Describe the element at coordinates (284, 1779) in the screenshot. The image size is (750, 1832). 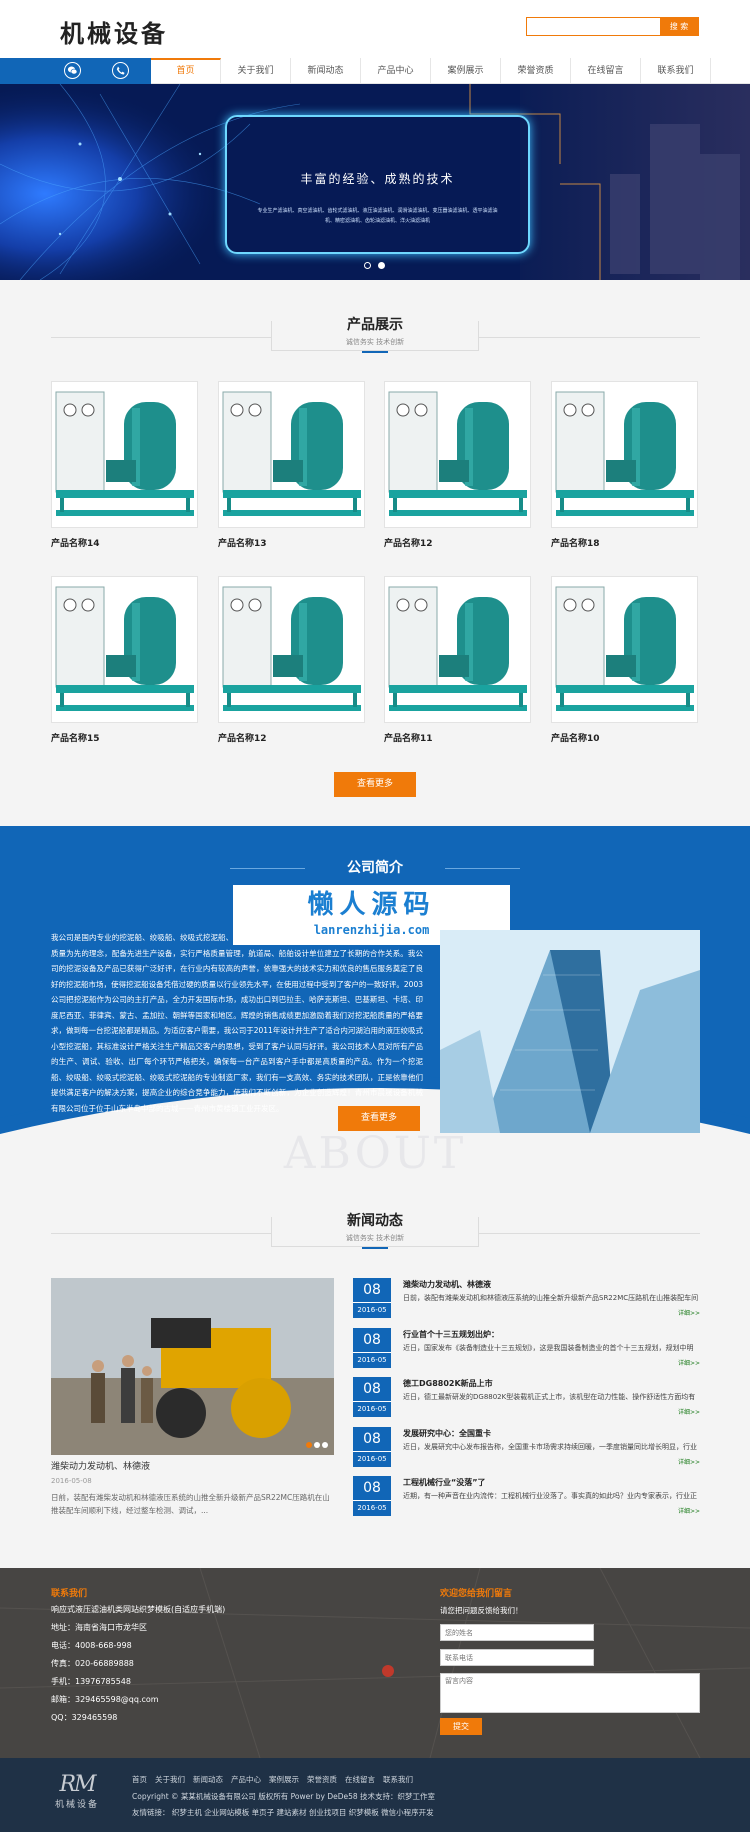
I see `footer-link: 案例展示` at that location.